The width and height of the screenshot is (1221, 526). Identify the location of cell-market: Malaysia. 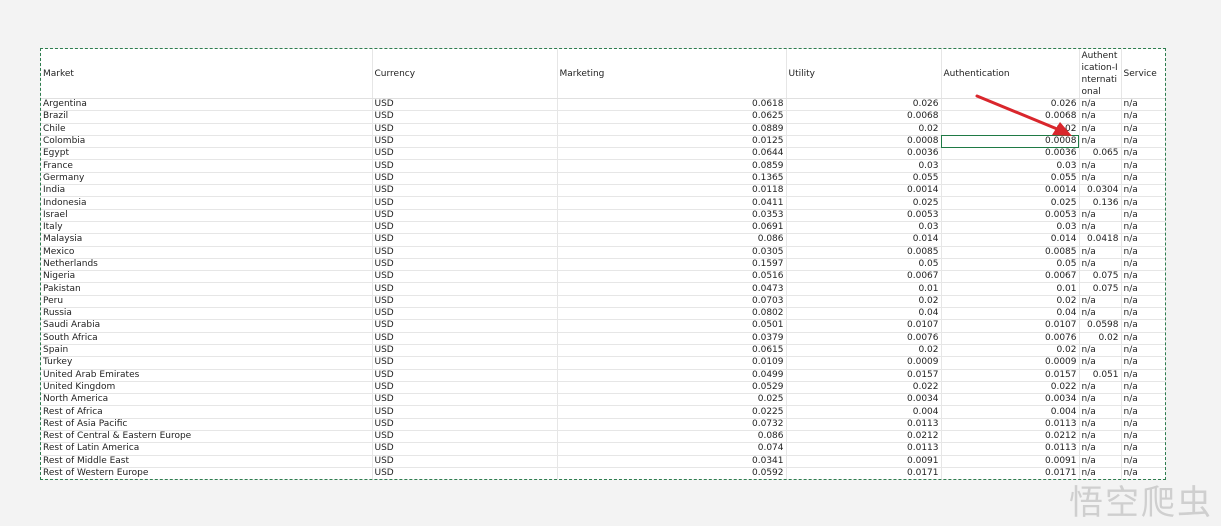
(207, 240).